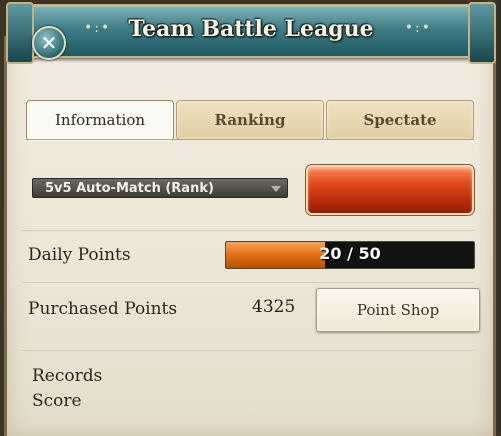 Image resolution: width=501 pixels, height=436 pixels. I want to click on tab-information: Information, so click(100, 120).